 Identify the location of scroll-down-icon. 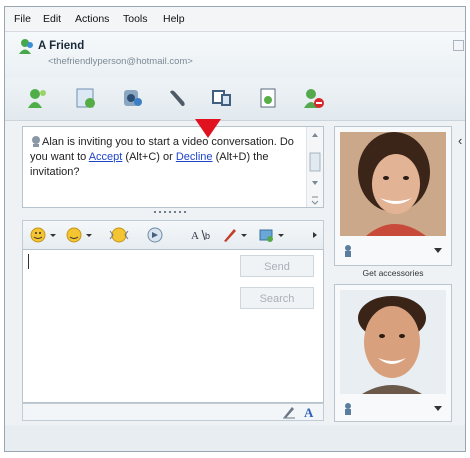
(315, 183).